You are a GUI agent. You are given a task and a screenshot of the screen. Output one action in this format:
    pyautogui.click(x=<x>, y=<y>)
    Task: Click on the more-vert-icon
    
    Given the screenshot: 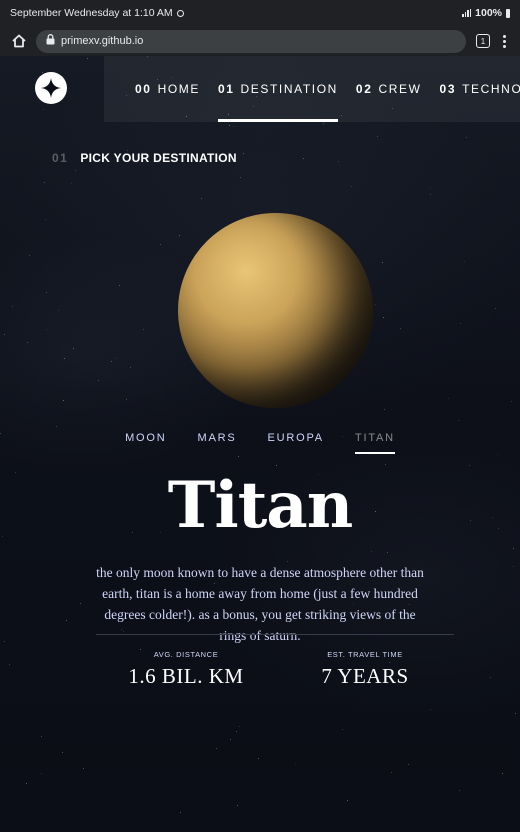 What is the action you would take?
    pyautogui.click(x=504, y=41)
    